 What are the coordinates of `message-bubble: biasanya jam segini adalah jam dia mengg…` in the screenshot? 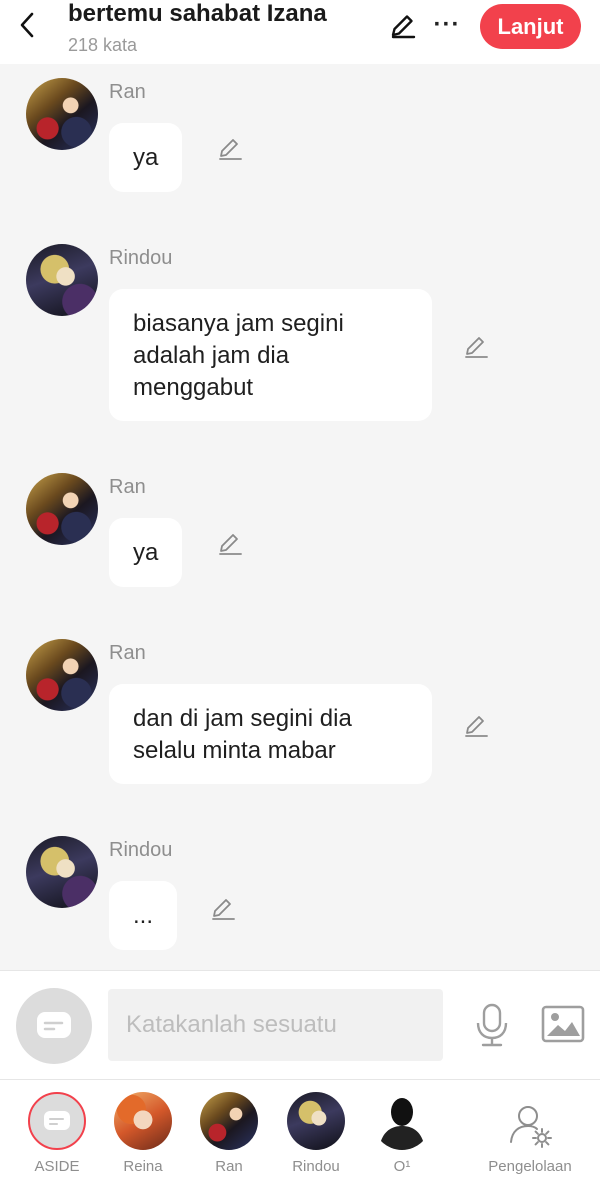 It's located at (270, 355).